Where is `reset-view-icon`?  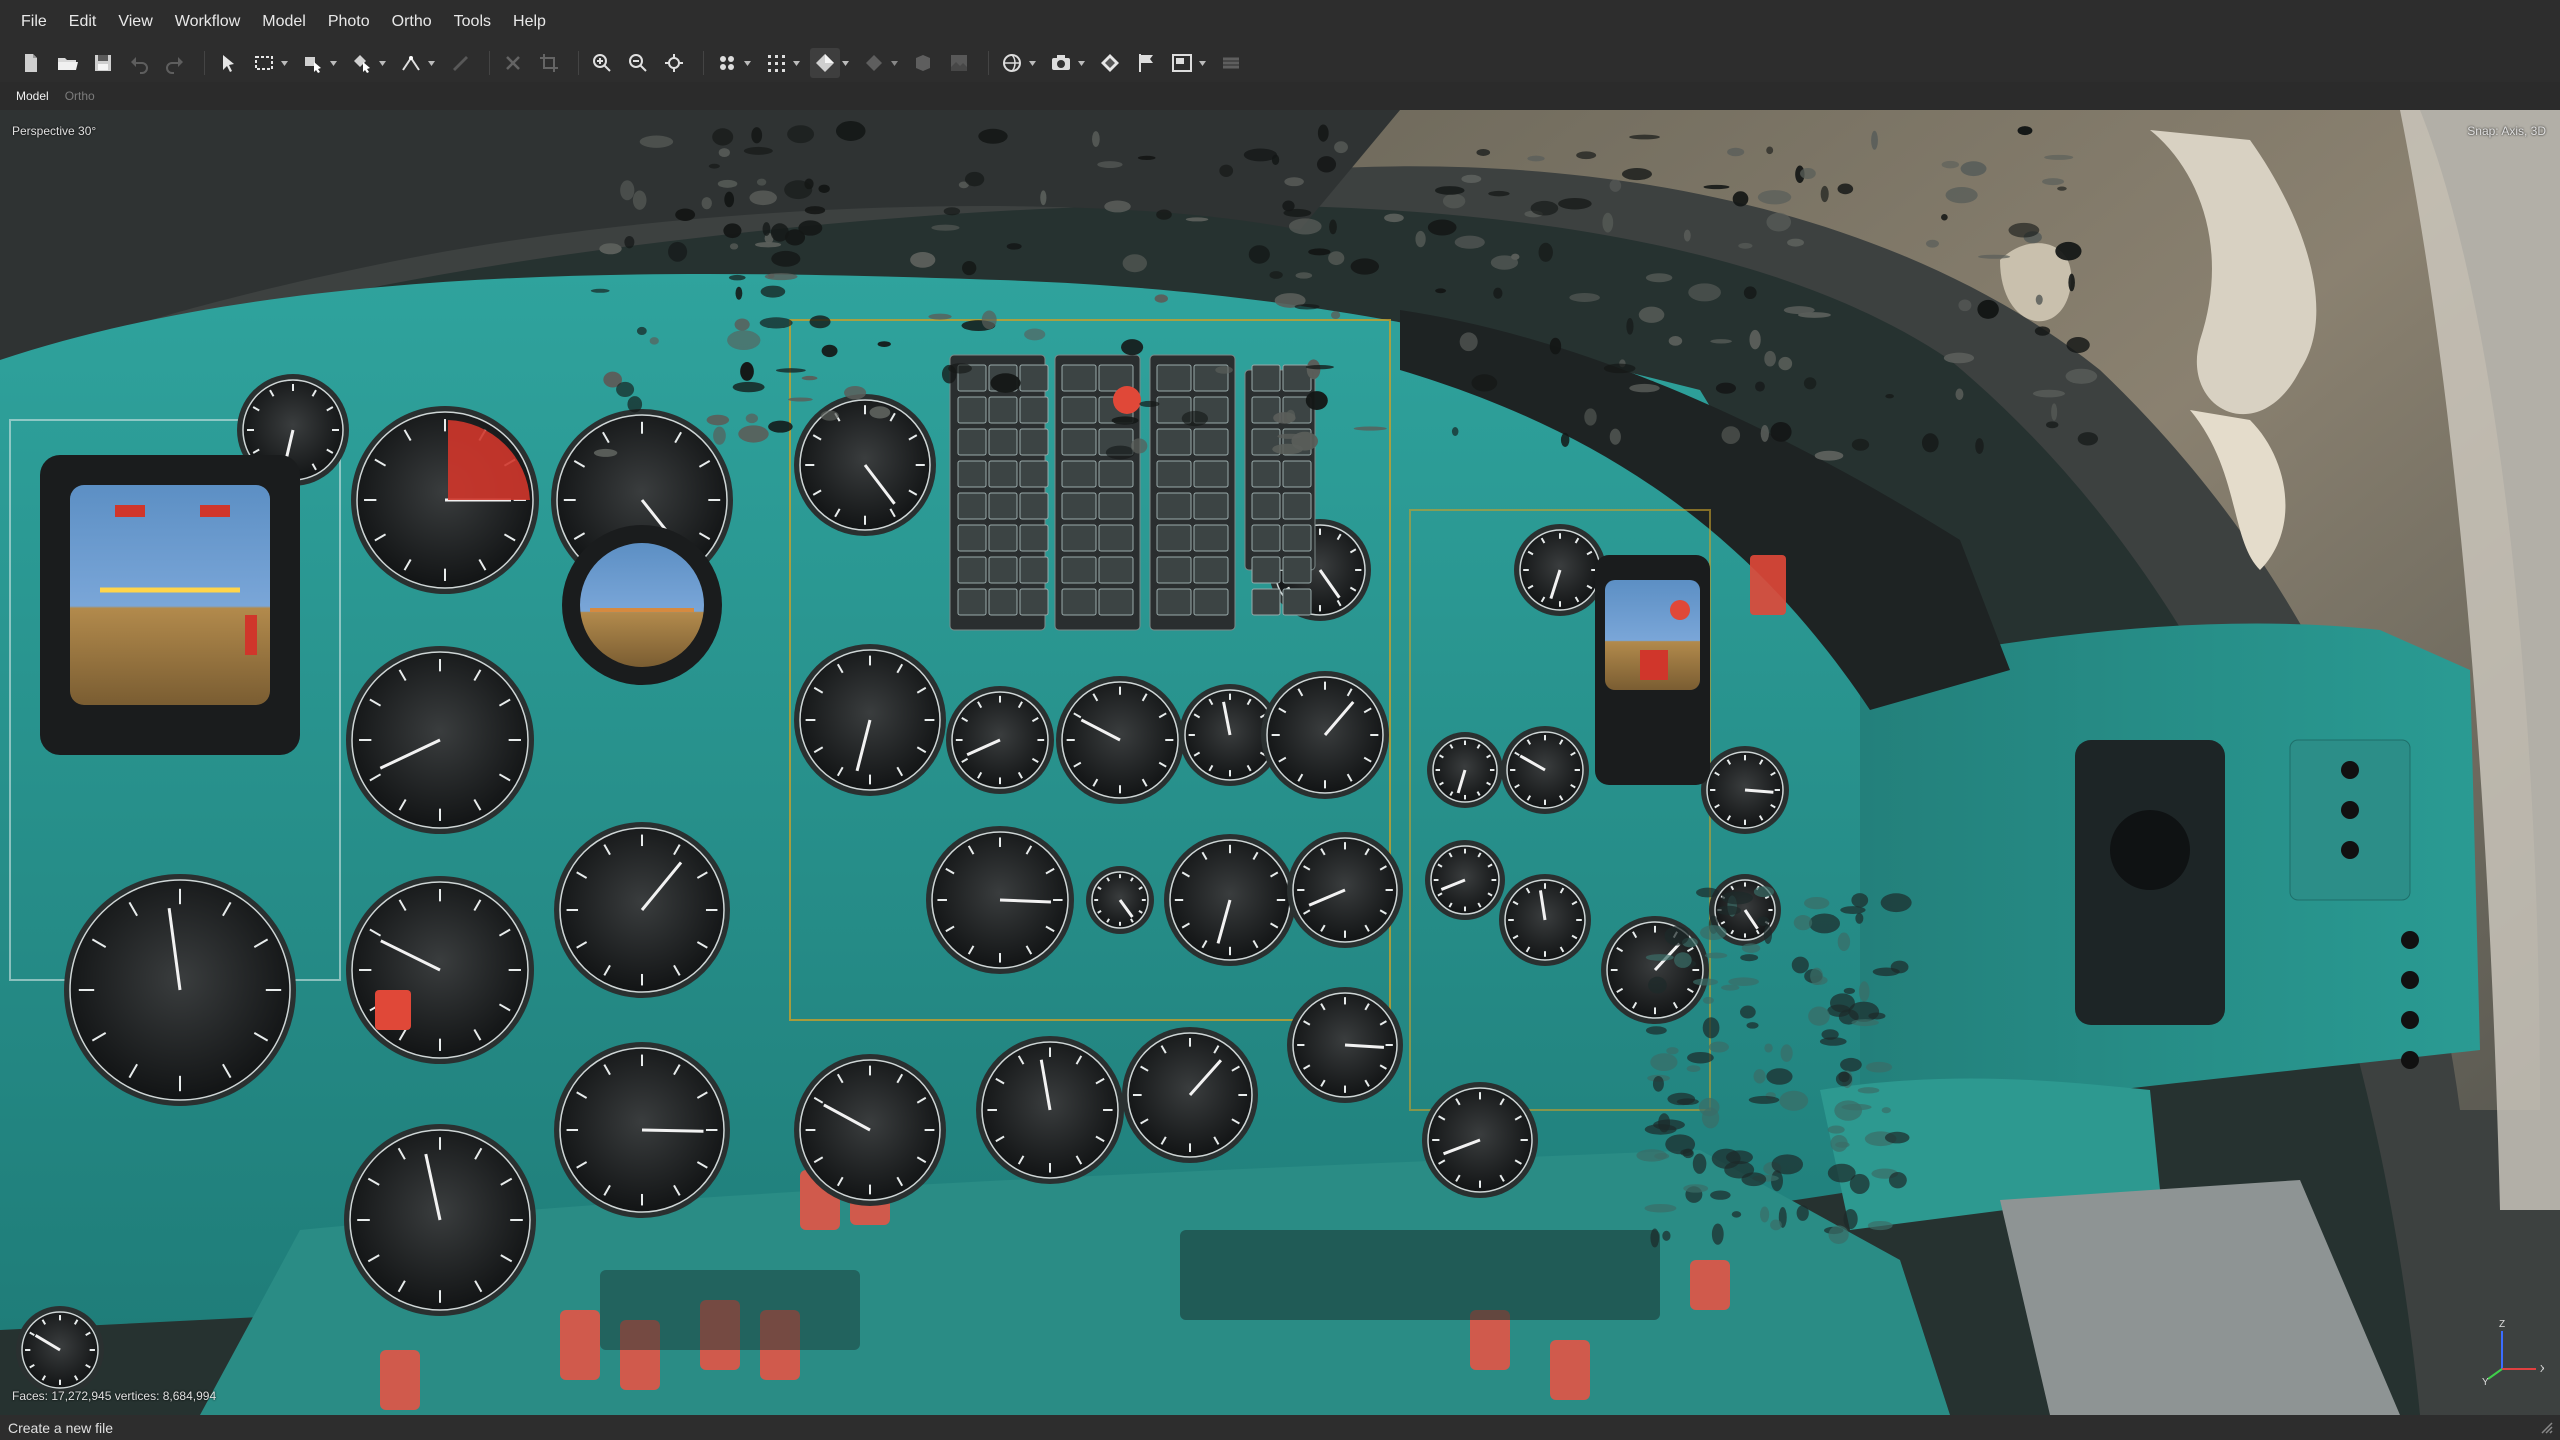
reset-view-icon is located at coordinates (674, 63).